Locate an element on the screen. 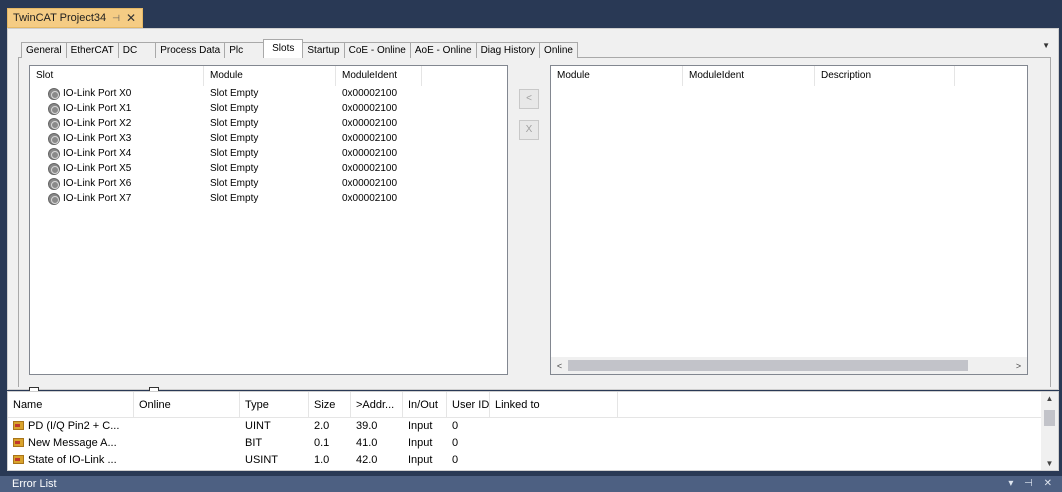 Image resolution: width=1062 pixels, height=492 pixels. slot-cell: IO-Link Port X7 is located at coordinates (117, 198).